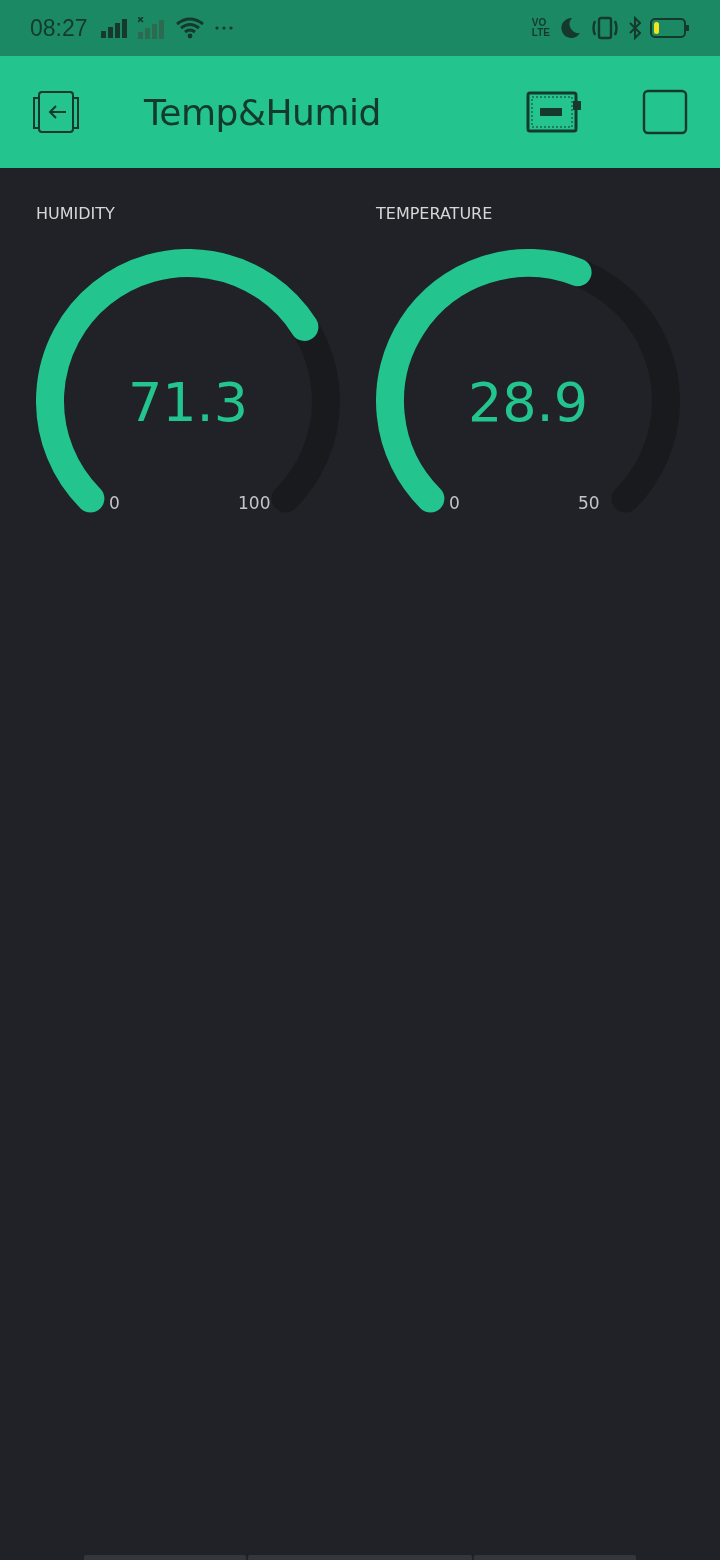 This screenshot has height=1560, width=720. What do you see at coordinates (263, 112) in the screenshot?
I see `app-title: Temp&Humid` at bounding box center [263, 112].